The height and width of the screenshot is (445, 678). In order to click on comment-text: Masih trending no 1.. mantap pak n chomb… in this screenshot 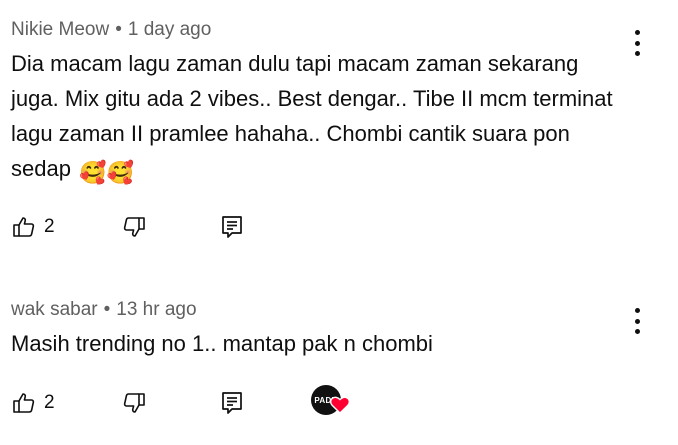, I will do `click(316, 343)`.